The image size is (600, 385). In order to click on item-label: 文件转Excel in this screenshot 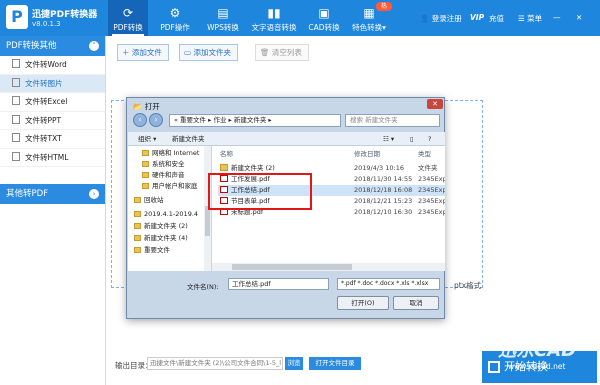, I will do `click(46, 101)`.